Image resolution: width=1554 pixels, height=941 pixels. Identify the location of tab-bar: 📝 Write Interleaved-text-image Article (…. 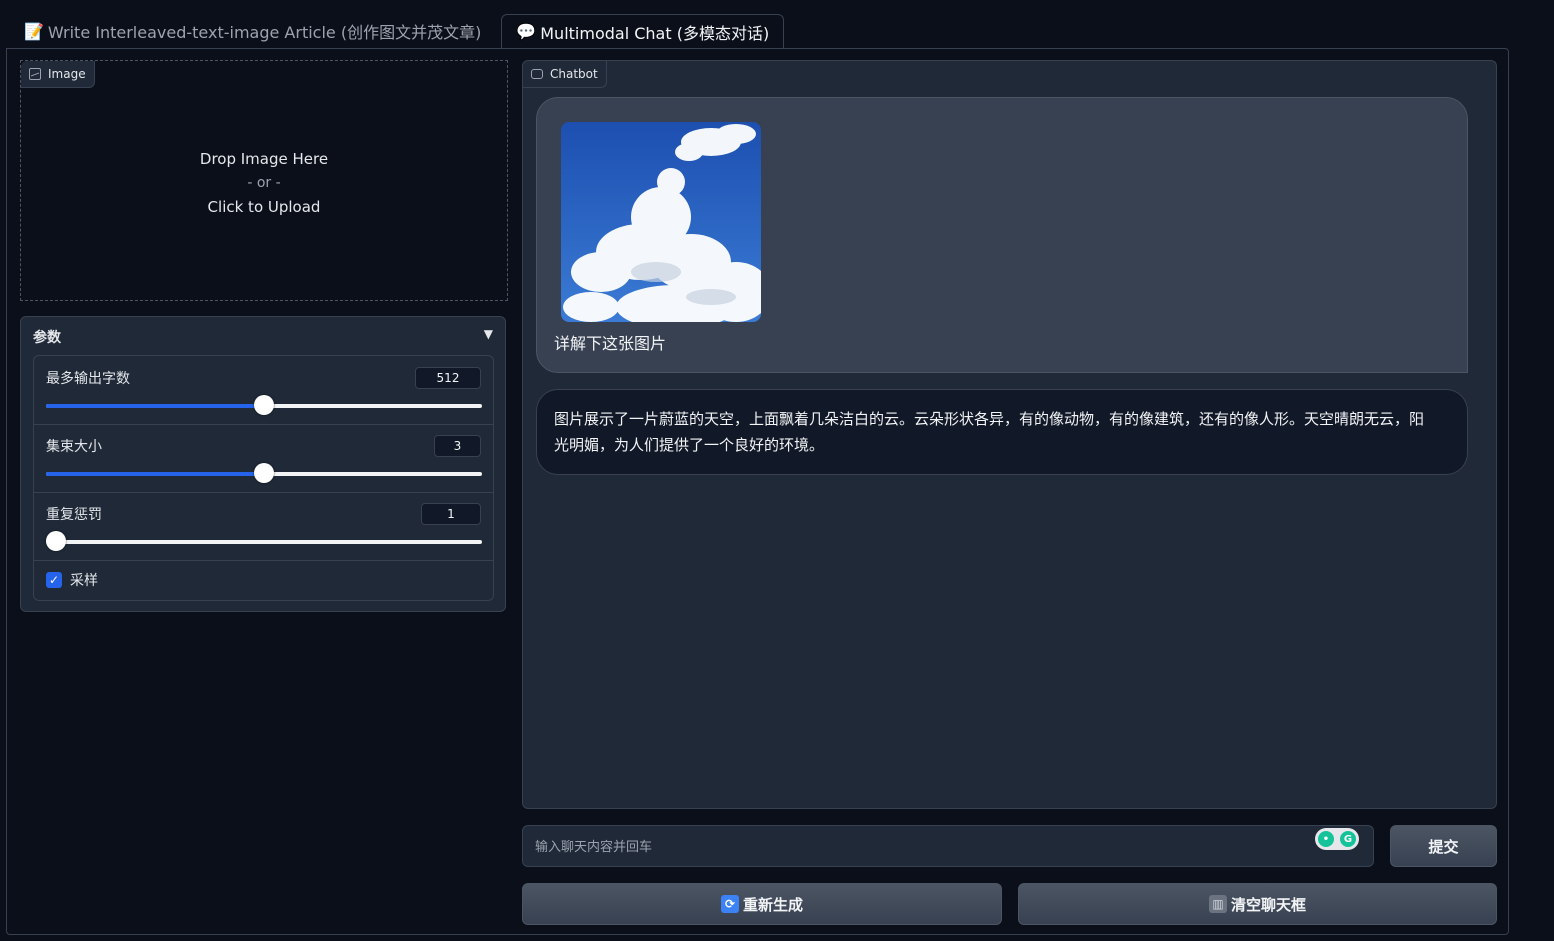
(397, 31).